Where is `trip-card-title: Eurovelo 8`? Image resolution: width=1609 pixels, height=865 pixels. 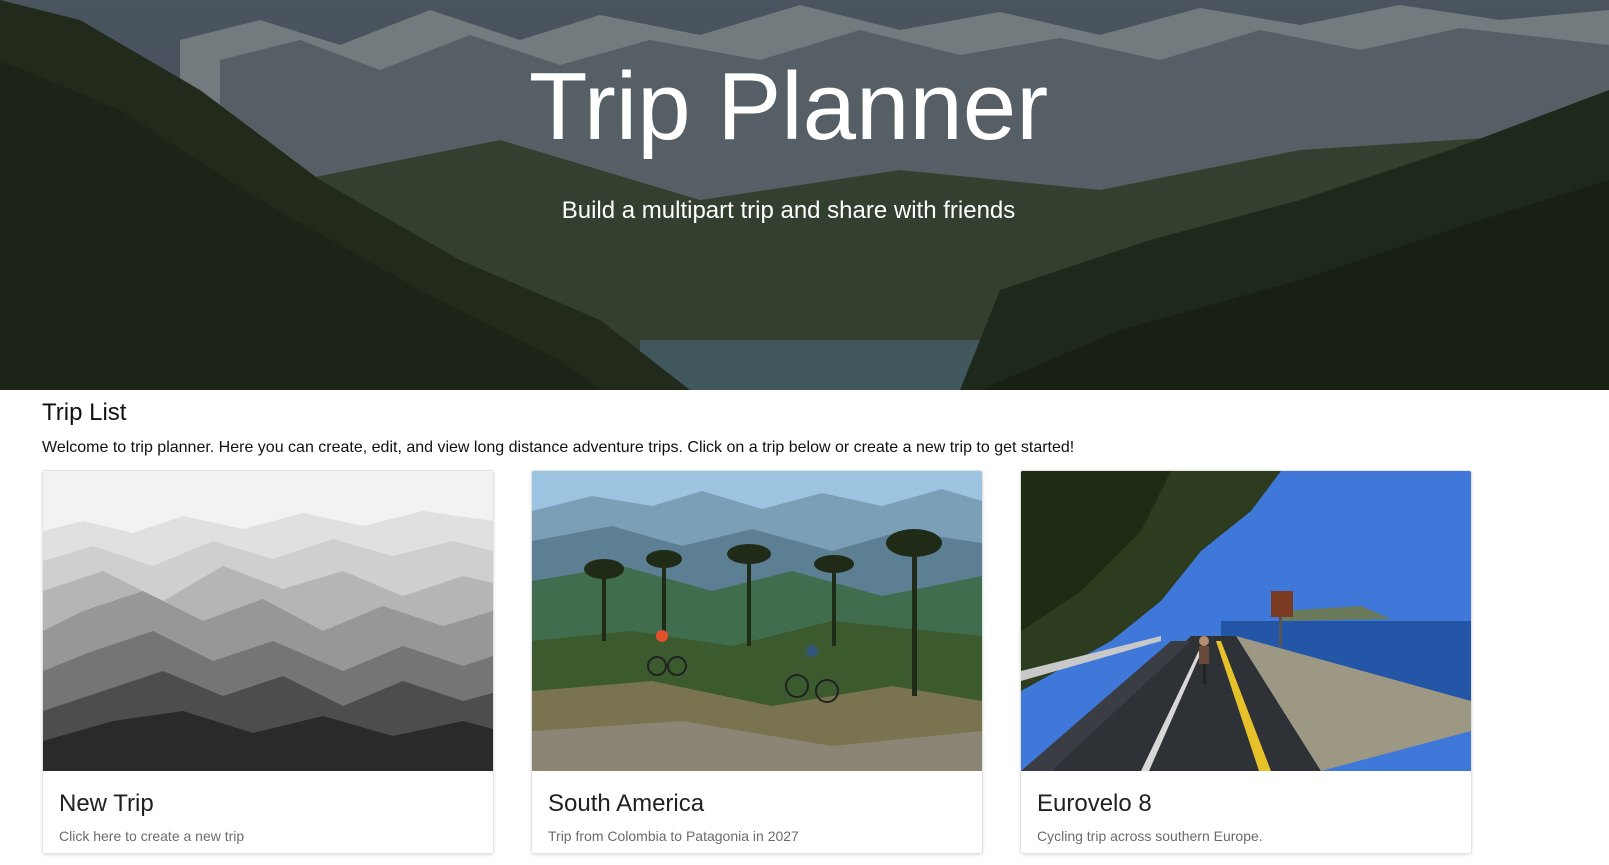
trip-card-title: Eurovelo 8 is located at coordinates (1094, 803).